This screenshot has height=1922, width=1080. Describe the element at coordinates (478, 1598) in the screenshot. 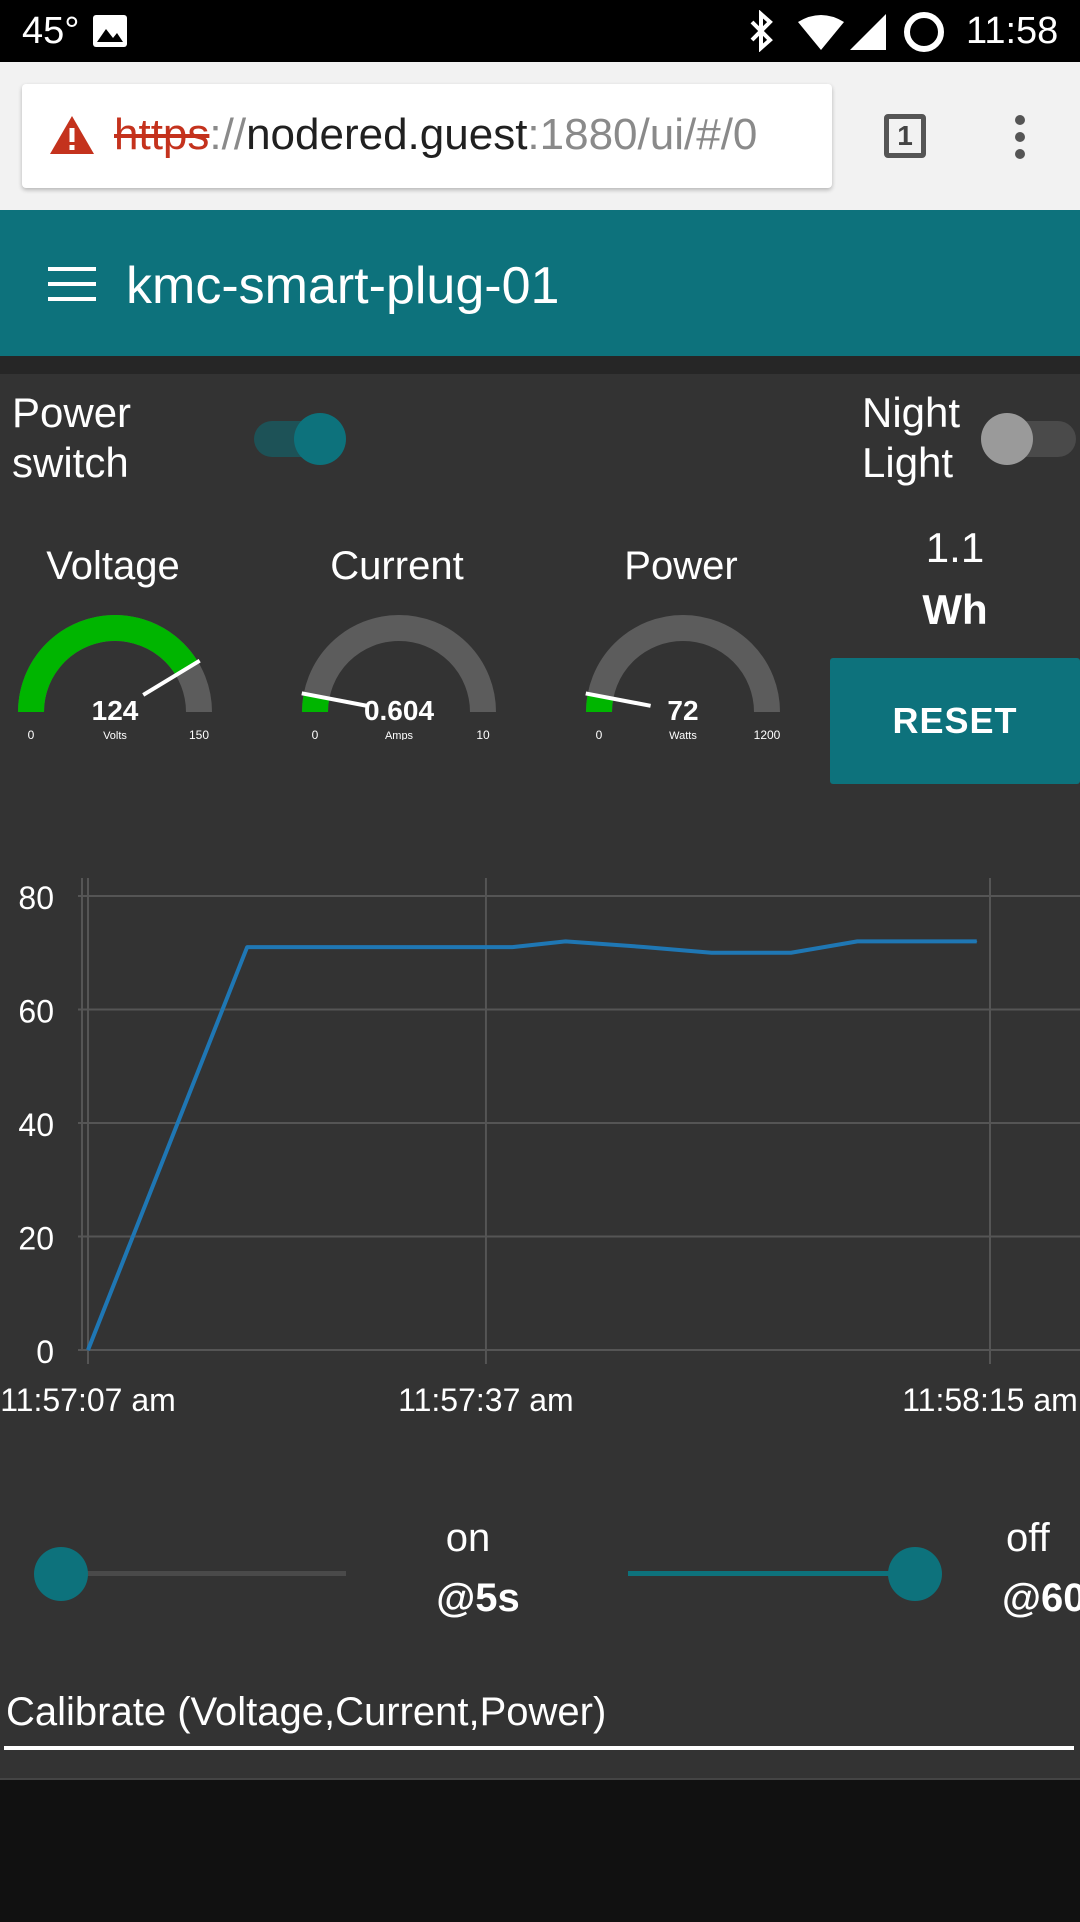

I see `on-timer-value: @5s` at that location.